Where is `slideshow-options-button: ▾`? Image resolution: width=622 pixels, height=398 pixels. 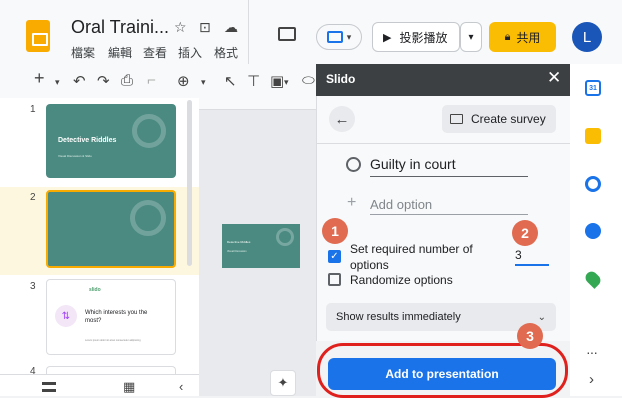
slideshow-options-button: ▾ is located at coordinates (471, 37).